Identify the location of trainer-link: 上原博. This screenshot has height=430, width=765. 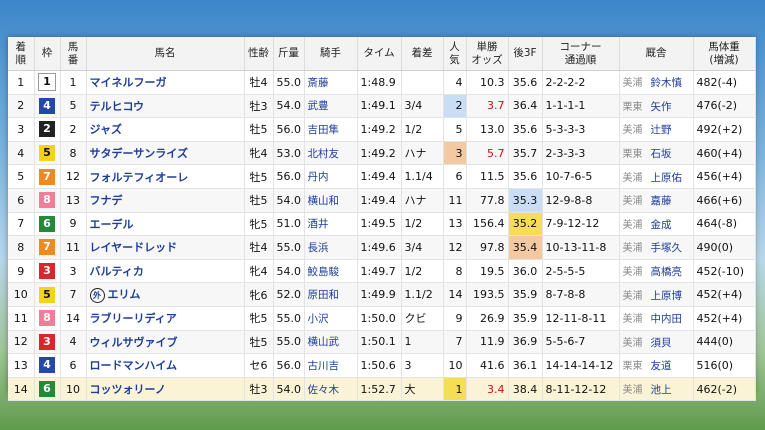
(667, 296).